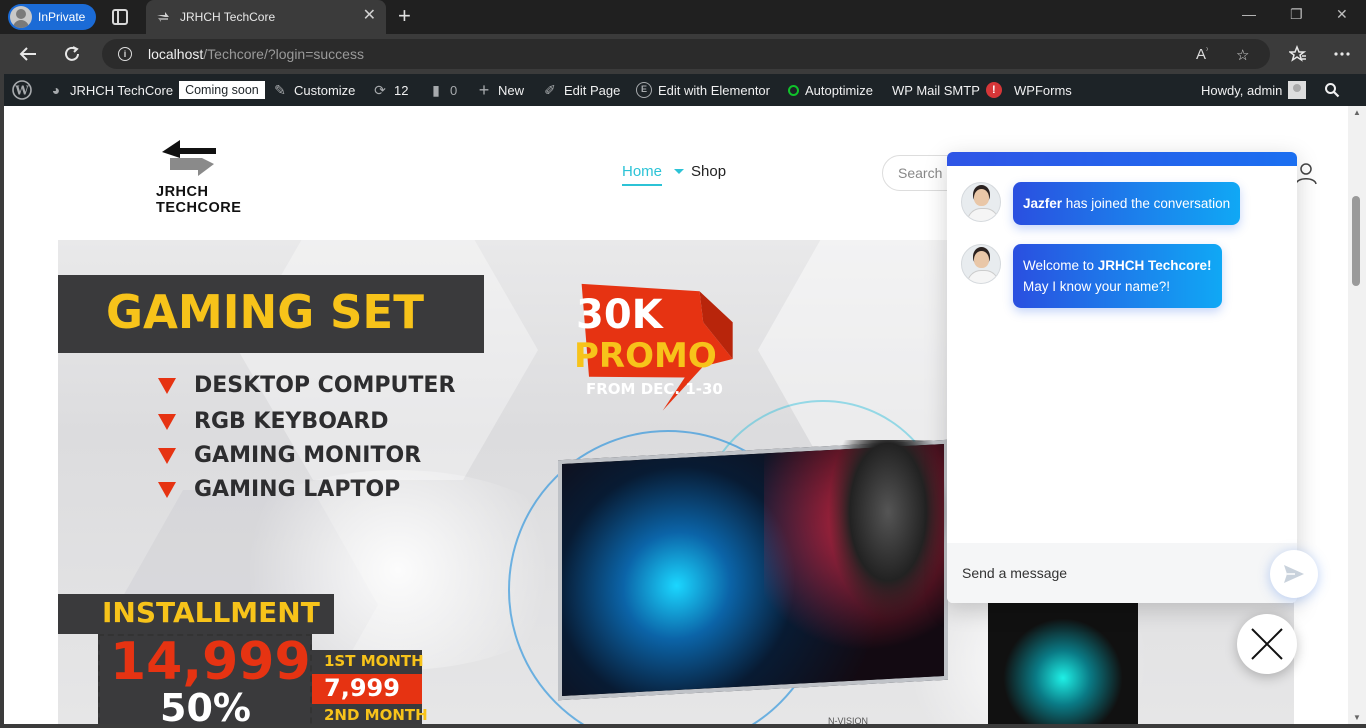 This screenshot has width=1366, height=728. Describe the element at coordinates (1296, 14) in the screenshot. I see `restore-button: ❐` at that location.